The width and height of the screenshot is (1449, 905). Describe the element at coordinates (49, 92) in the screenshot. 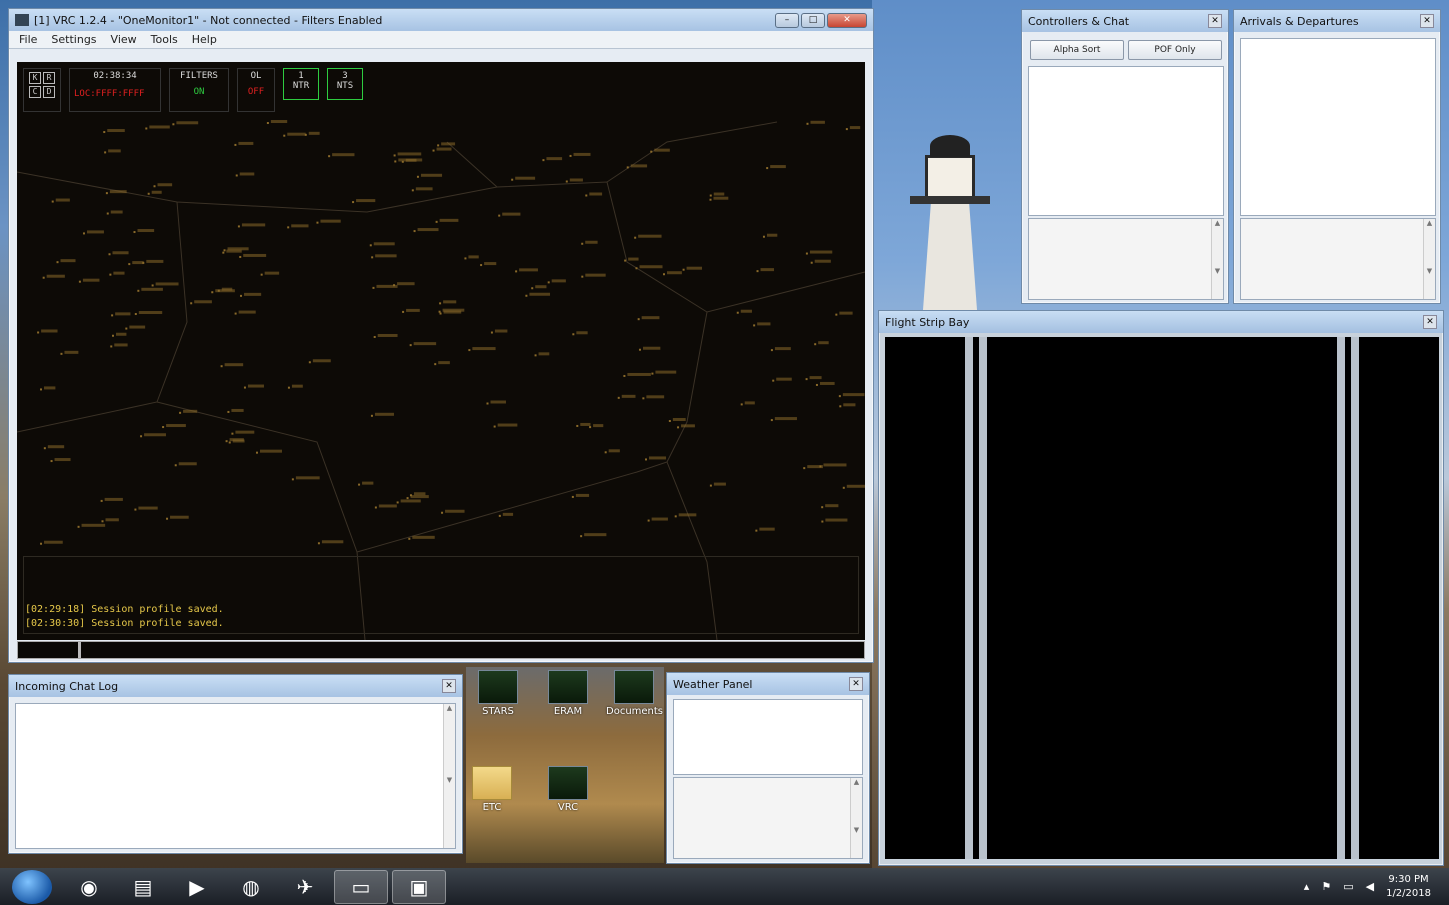

I see `hud-button-d: D` at that location.